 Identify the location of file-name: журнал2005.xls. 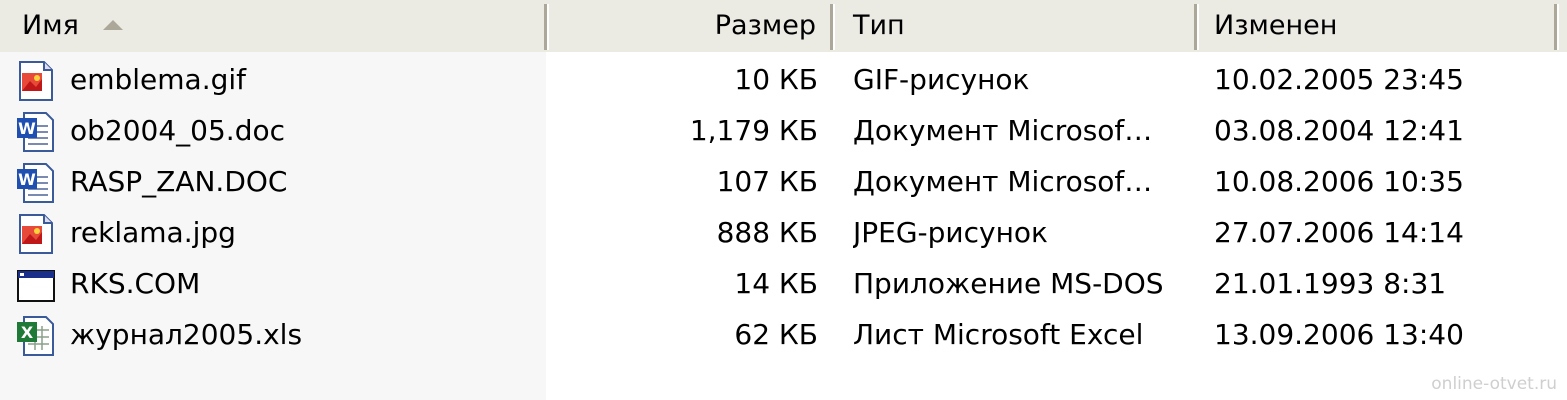
(305, 335).